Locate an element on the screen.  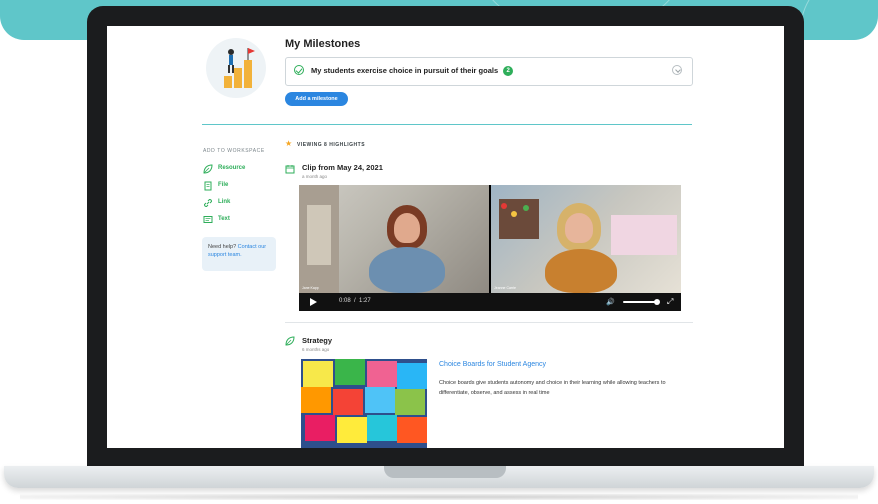
clip-title: Clip from May 24, 2021 is located at coordinates (342, 167).